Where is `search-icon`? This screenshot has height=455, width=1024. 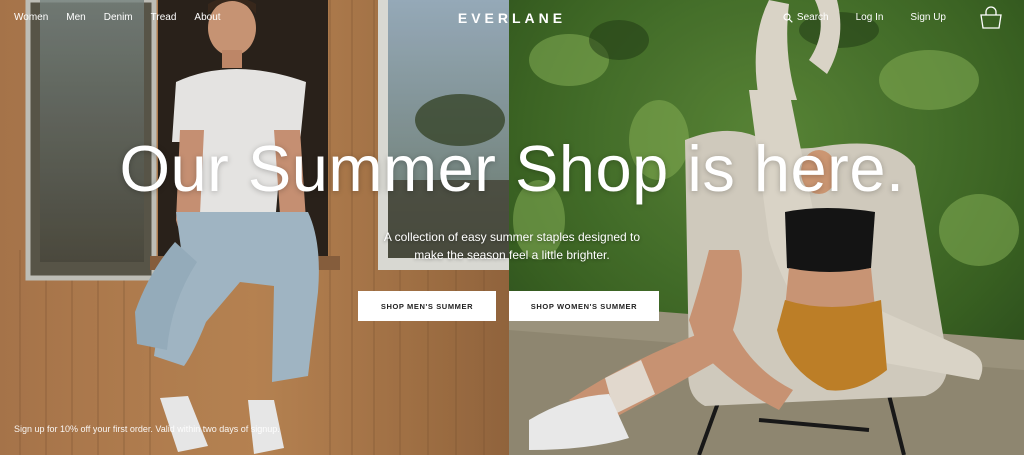 search-icon is located at coordinates (788, 17).